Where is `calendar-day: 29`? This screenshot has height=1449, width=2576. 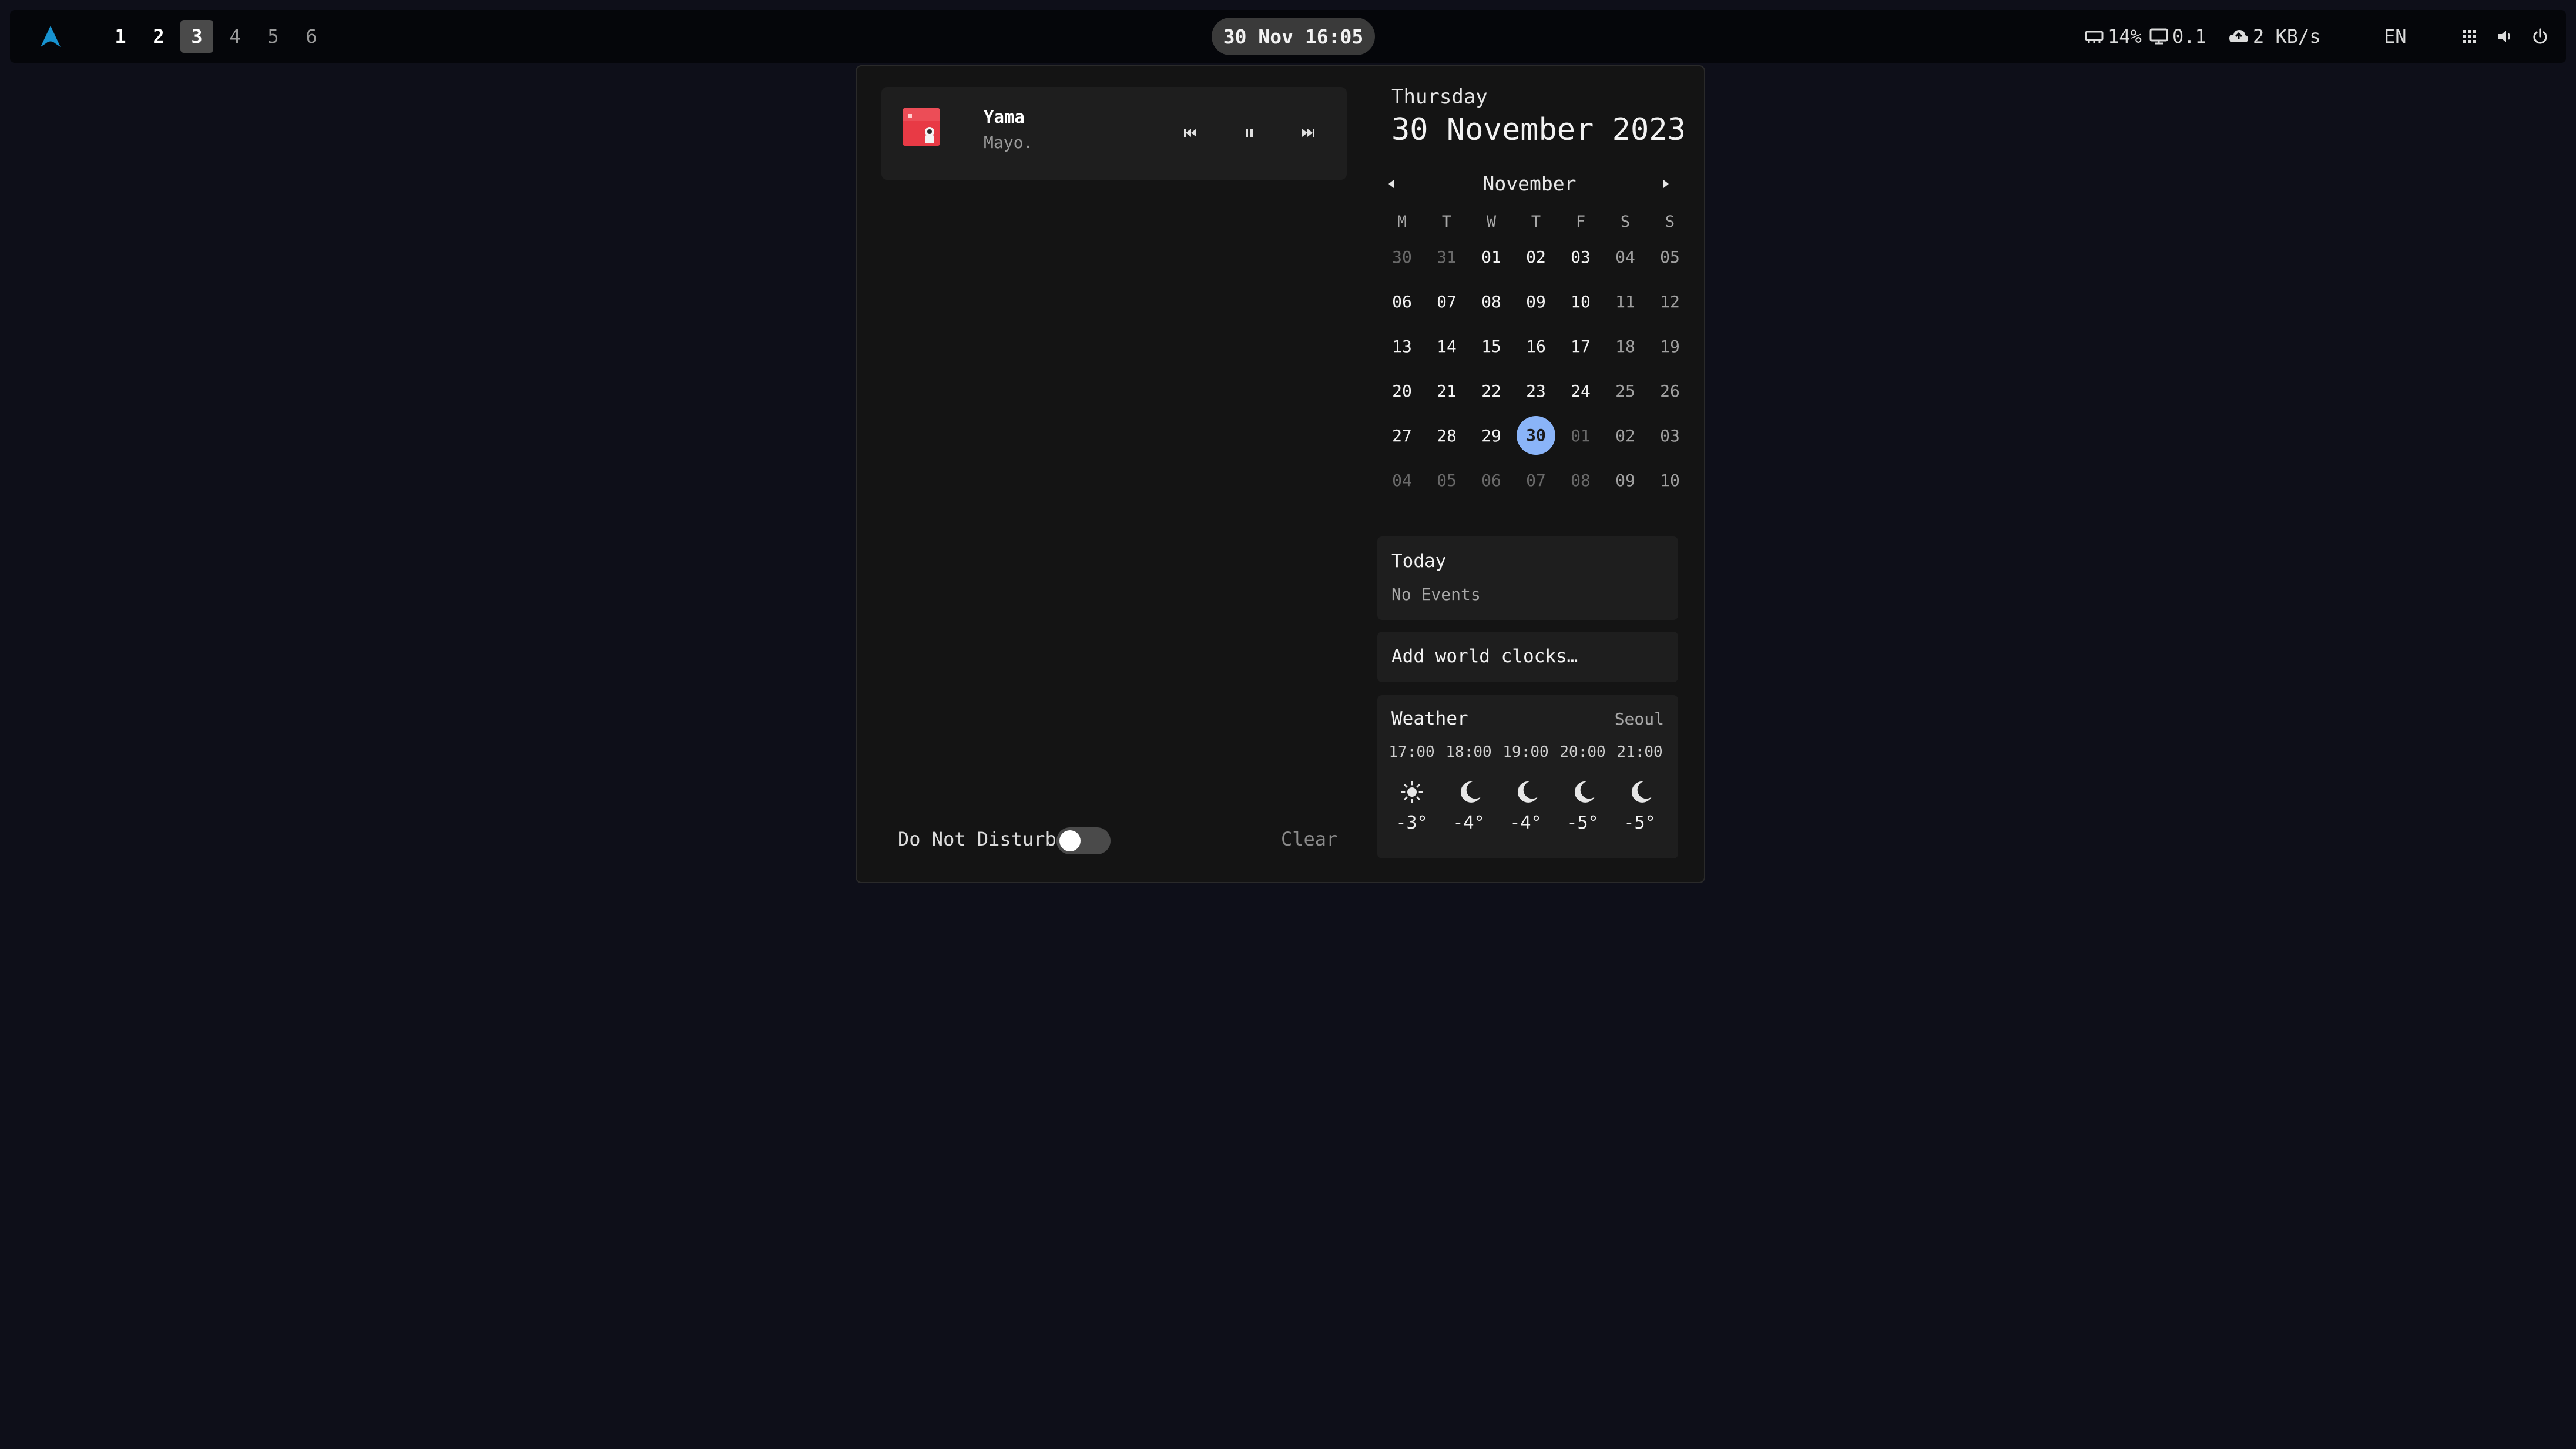 calendar-day: 29 is located at coordinates (1492, 436).